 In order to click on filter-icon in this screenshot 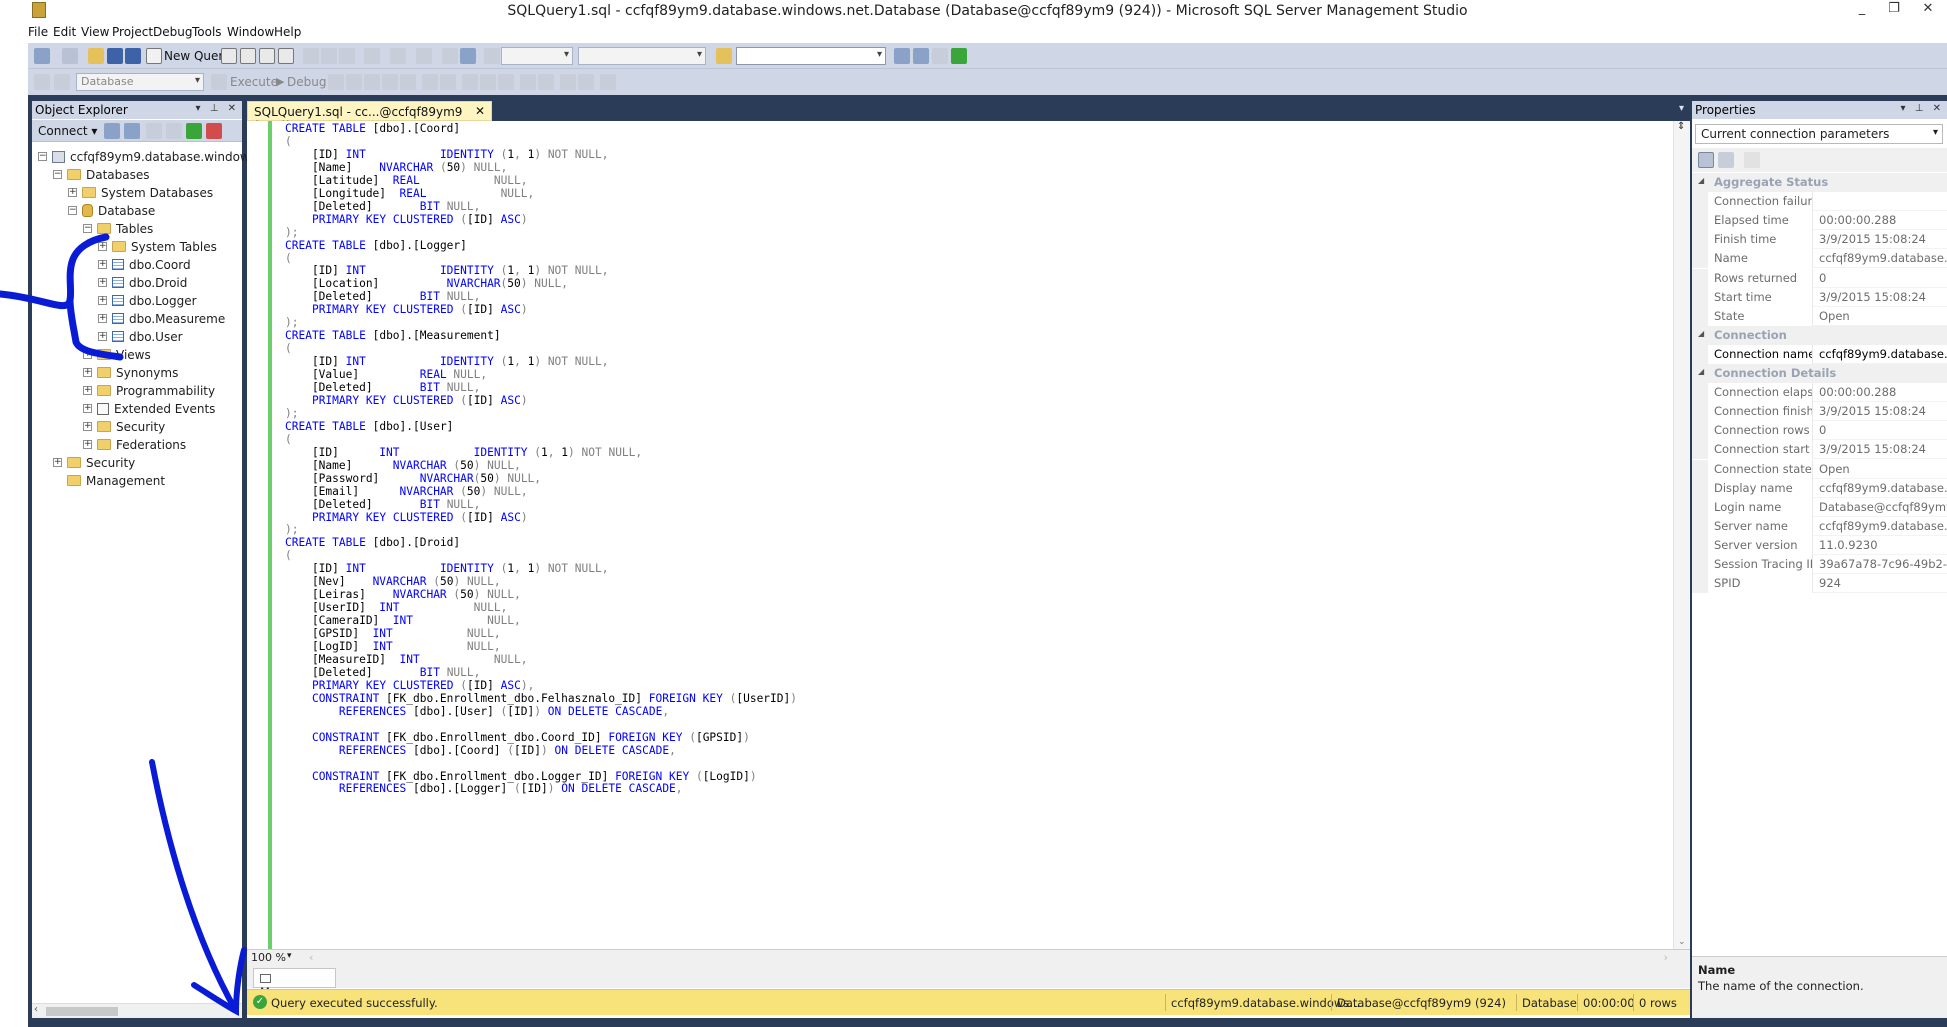, I will do `click(174, 131)`.